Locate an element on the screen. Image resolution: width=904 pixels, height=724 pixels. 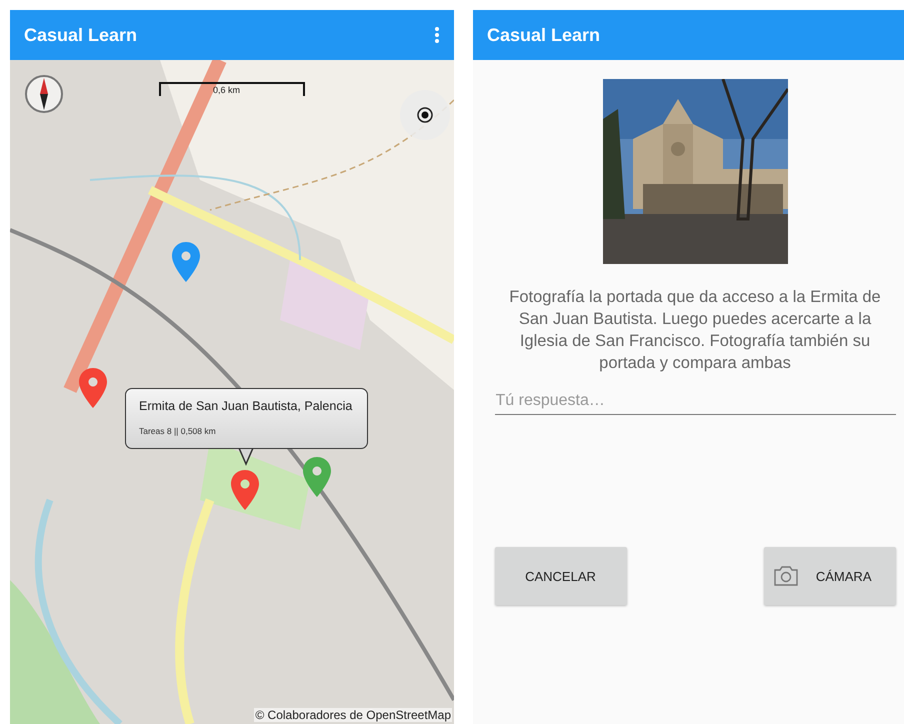
scale-label: 0,6 km is located at coordinates (226, 90).